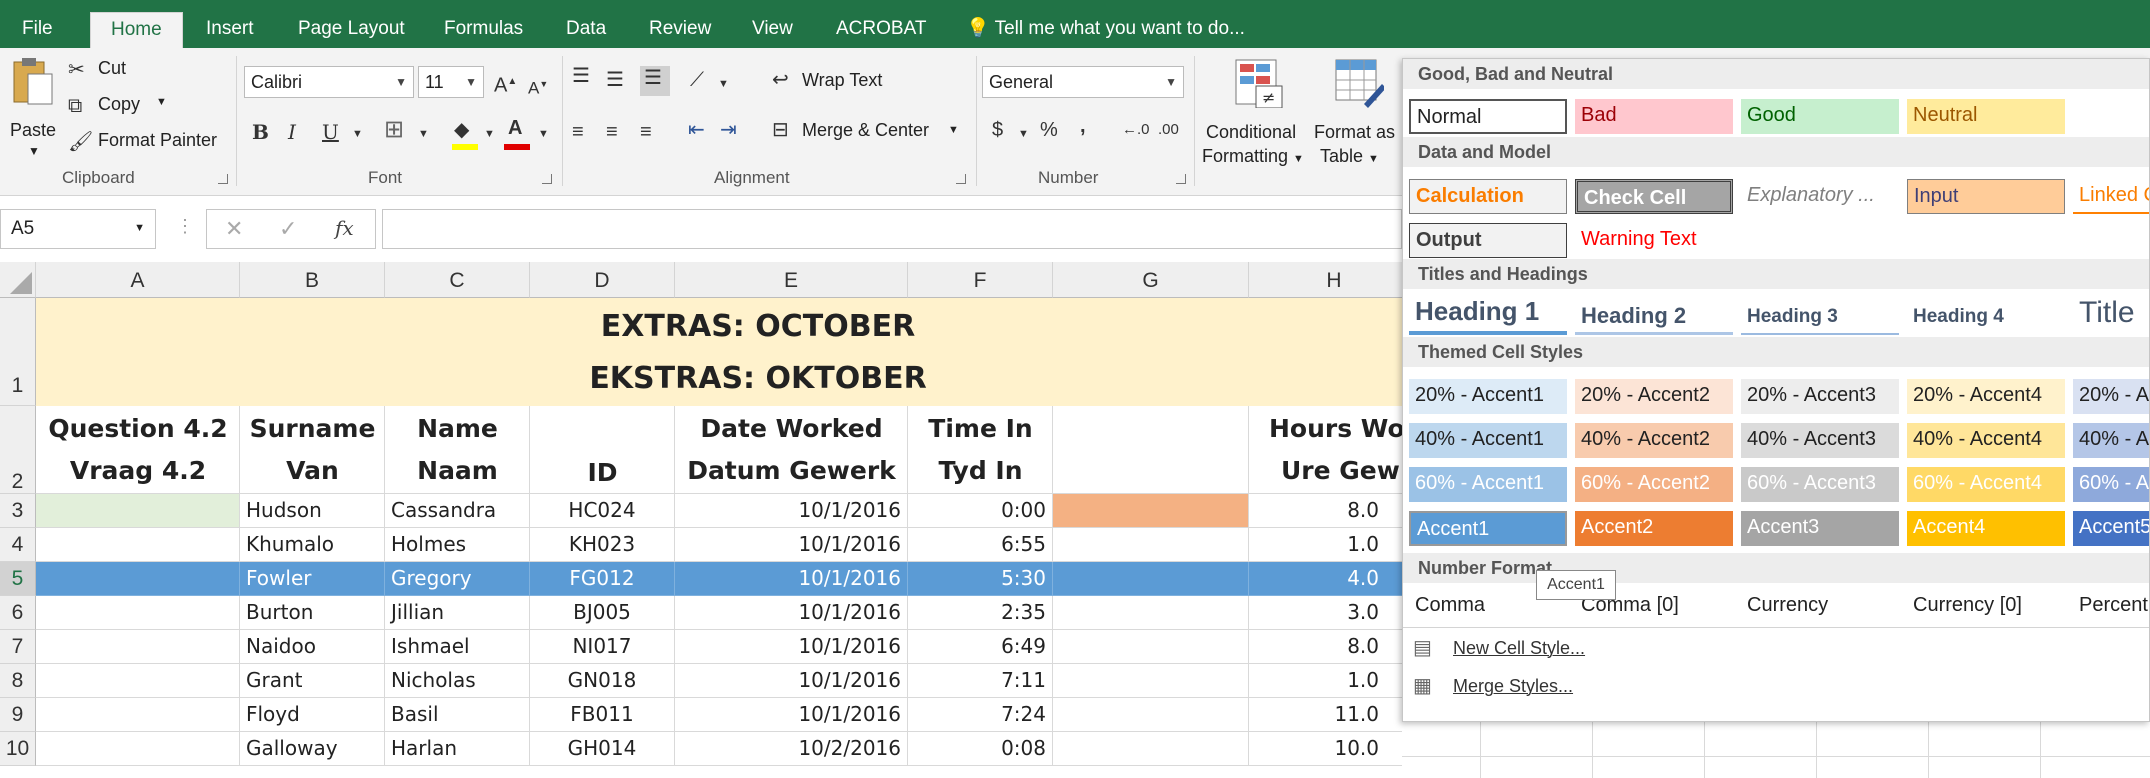 This screenshot has width=2150, height=778. Describe the element at coordinates (791, 749) in the screenshot. I see `table-cell: 10/2/2016` at that location.